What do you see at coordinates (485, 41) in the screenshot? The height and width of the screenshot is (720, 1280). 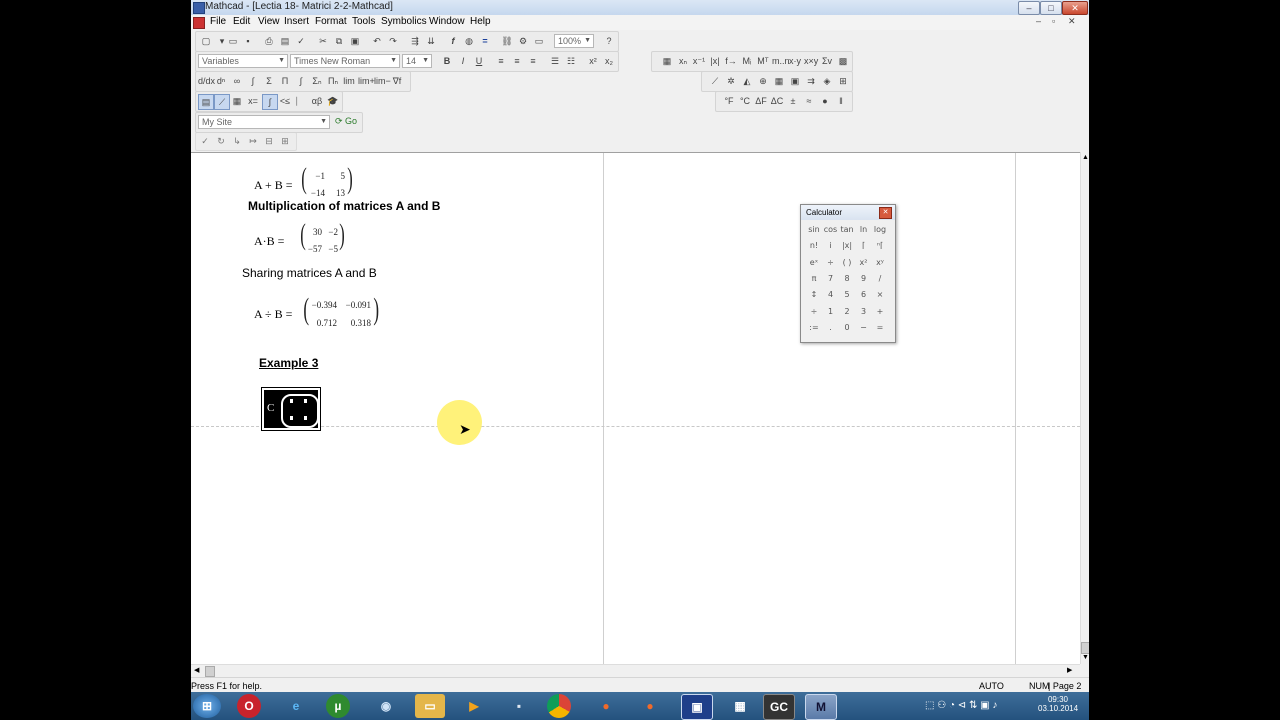 I see `calculate-icon: =` at bounding box center [485, 41].